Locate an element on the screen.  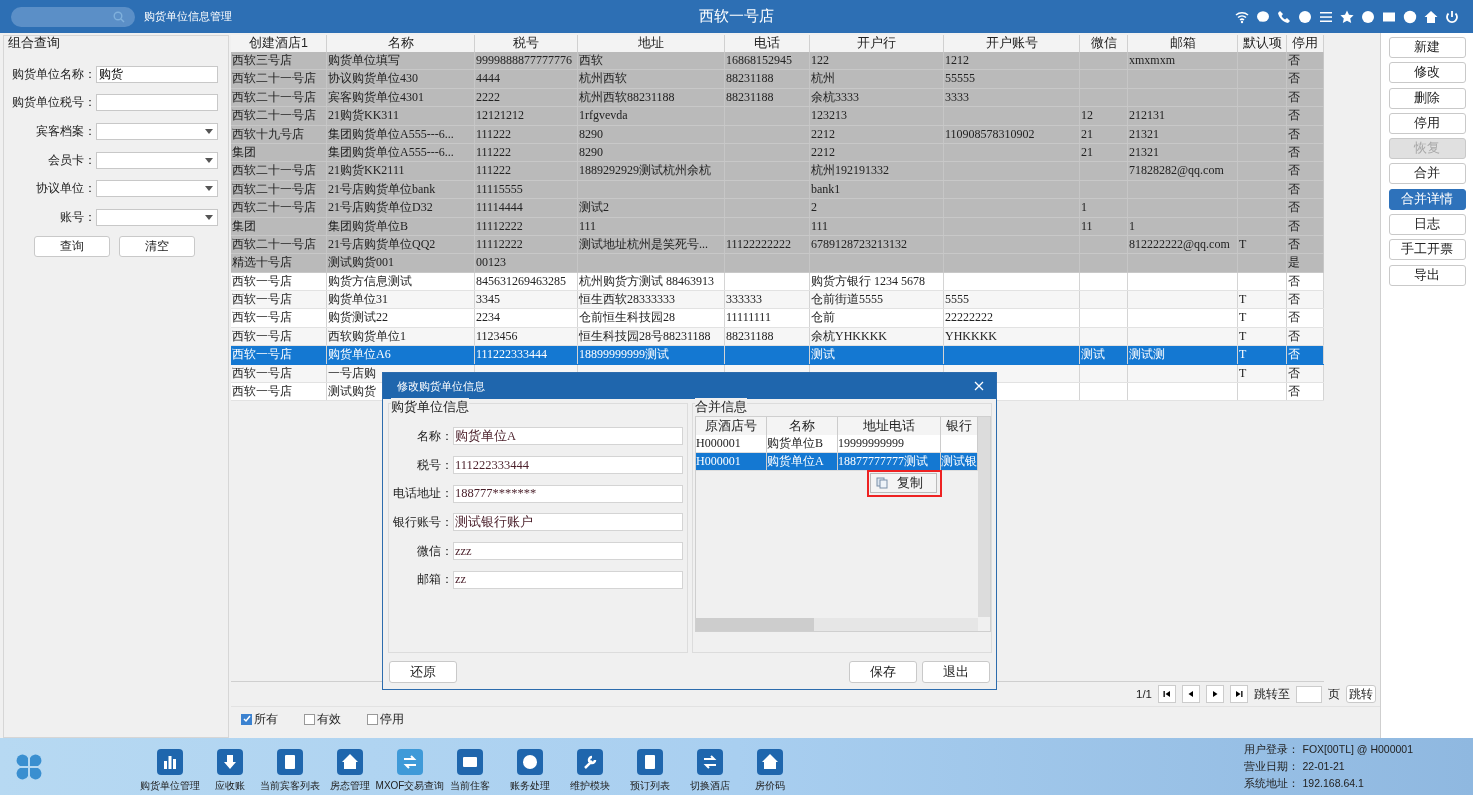
download-icon is located at coordinates (230, 761).